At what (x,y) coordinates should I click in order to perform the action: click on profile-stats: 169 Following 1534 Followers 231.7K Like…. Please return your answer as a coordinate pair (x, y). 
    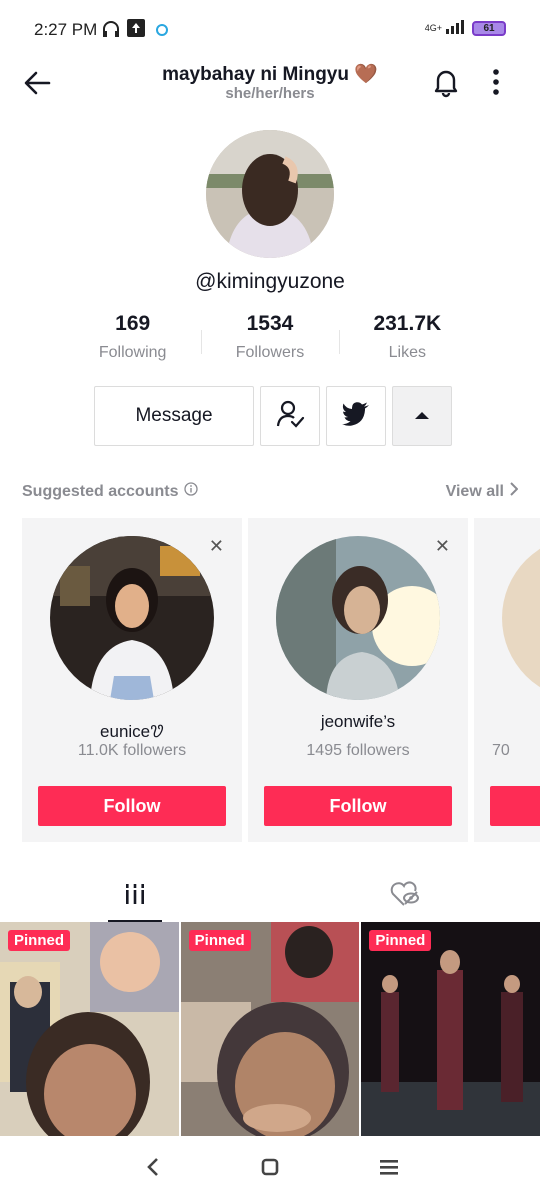
    Looking at the image, I should click on (270, 342).